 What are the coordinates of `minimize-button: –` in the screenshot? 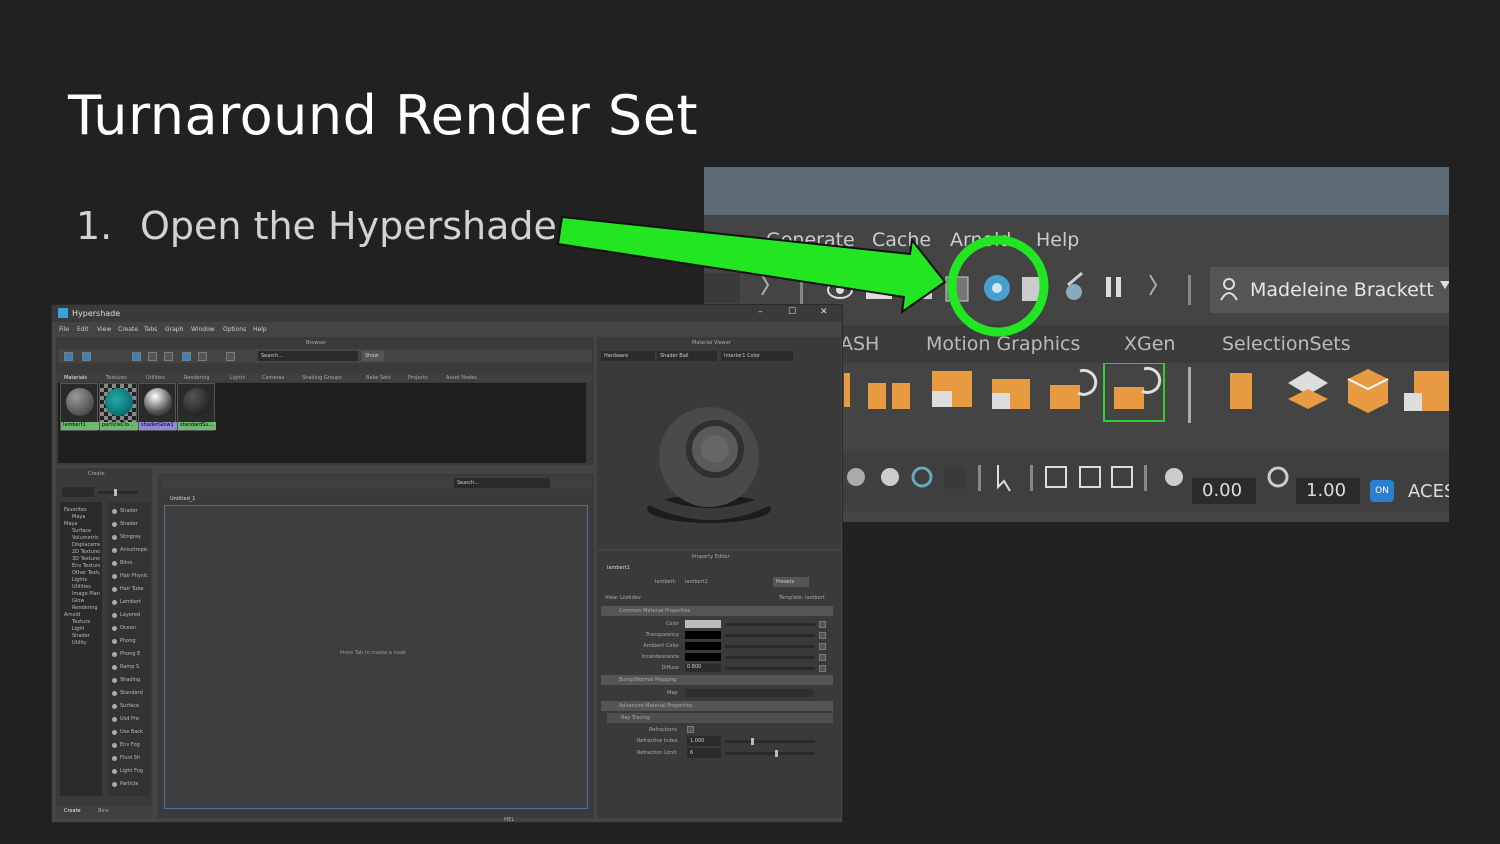 It's located at (760, 312).